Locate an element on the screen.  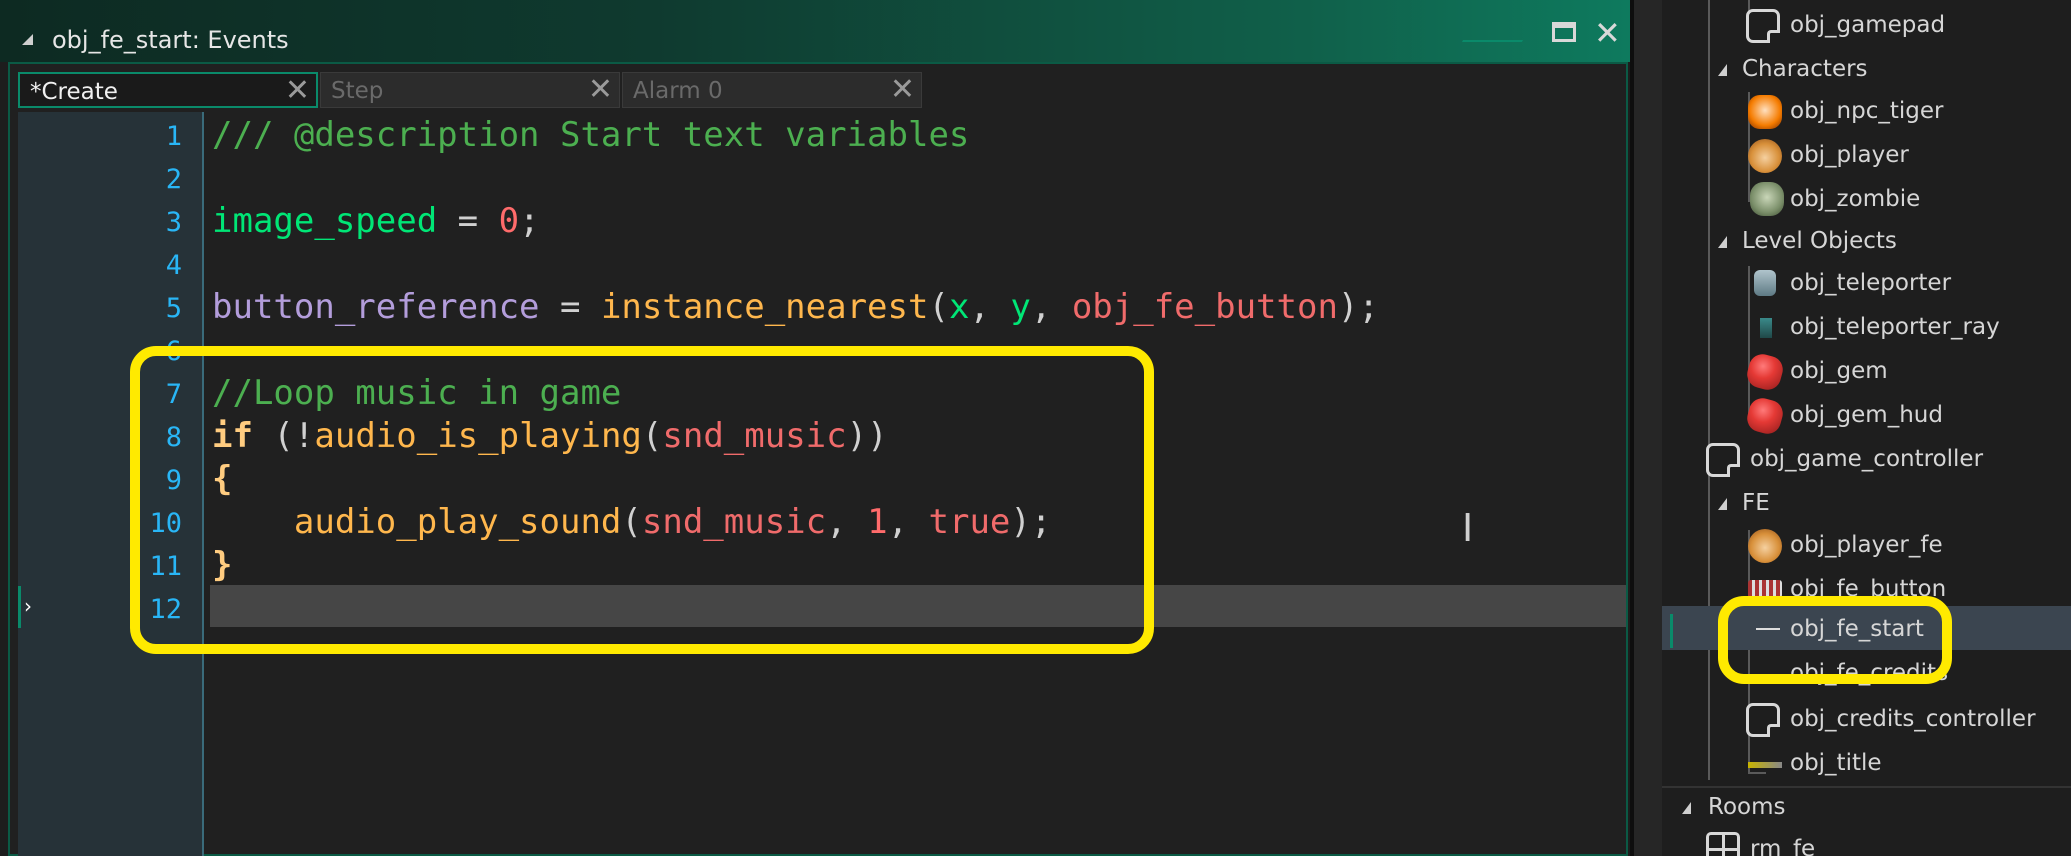
window-title: obj_fe_start: Events is located at coordinates (170, 40).